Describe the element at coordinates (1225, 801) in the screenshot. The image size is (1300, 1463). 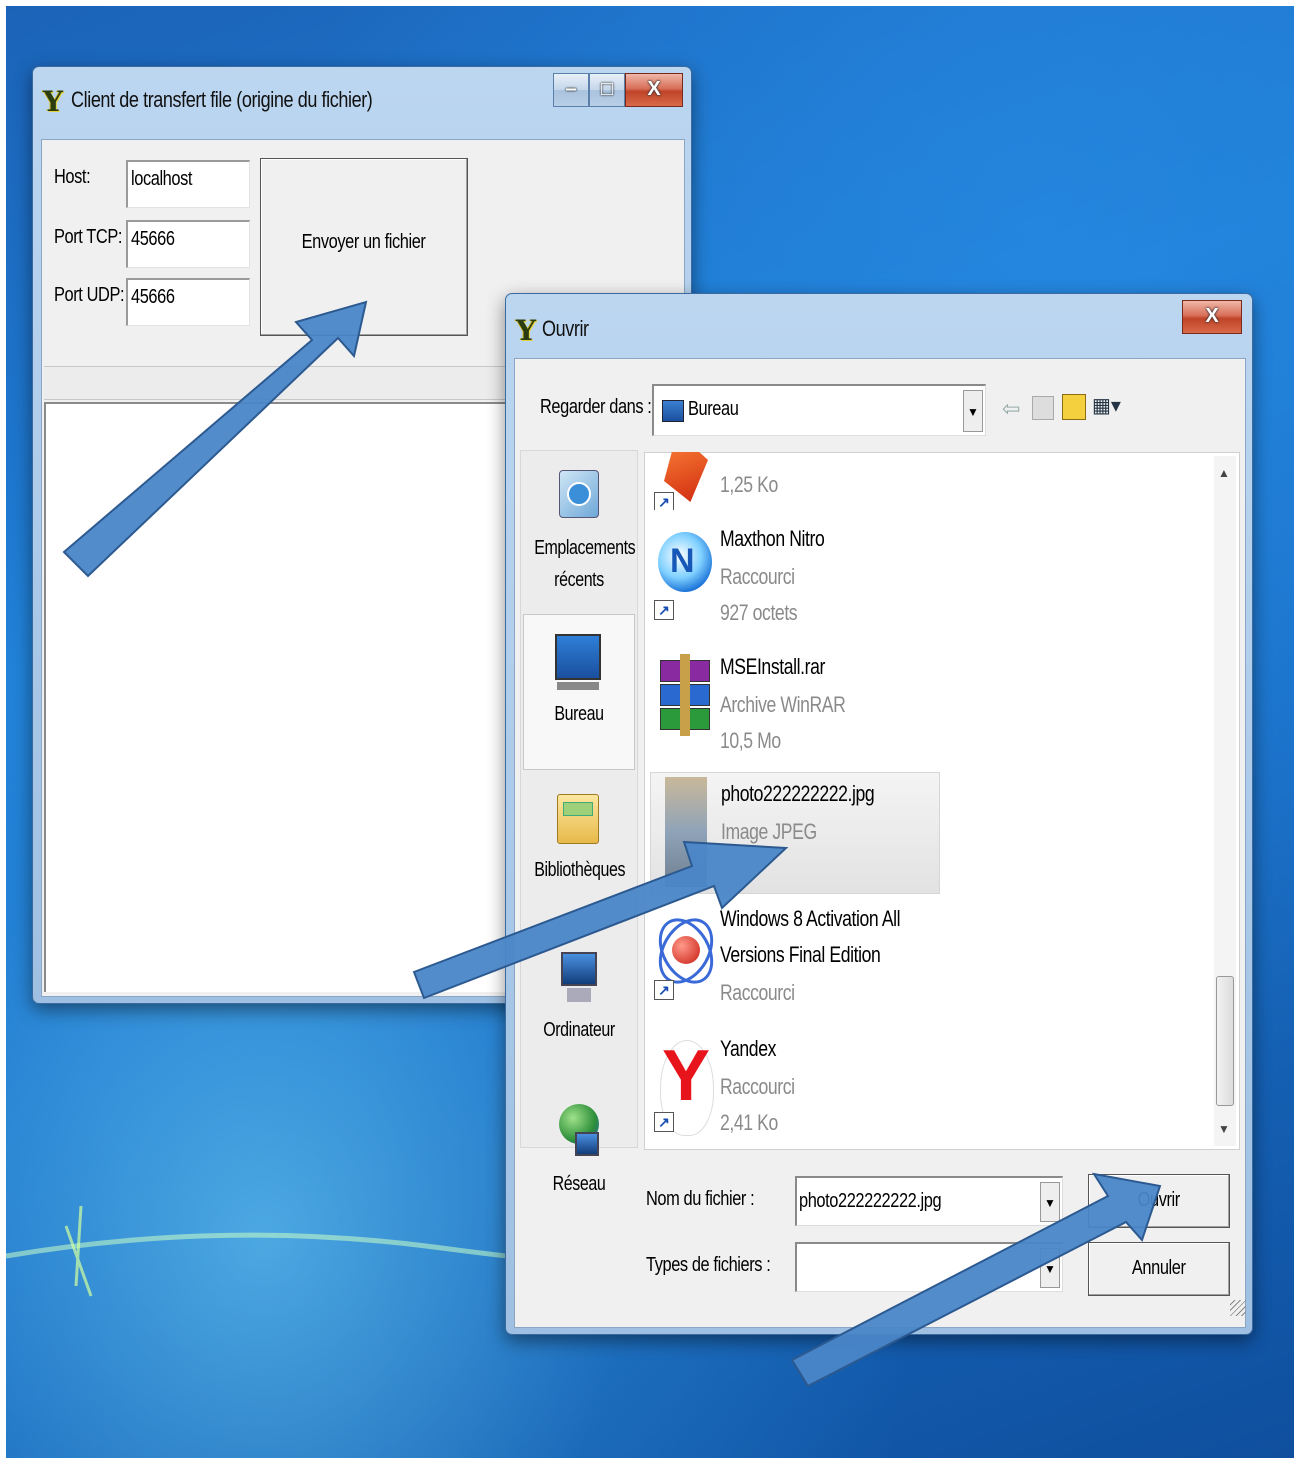
I see `file-list-scrollbar: ▲ ▼` at that location.